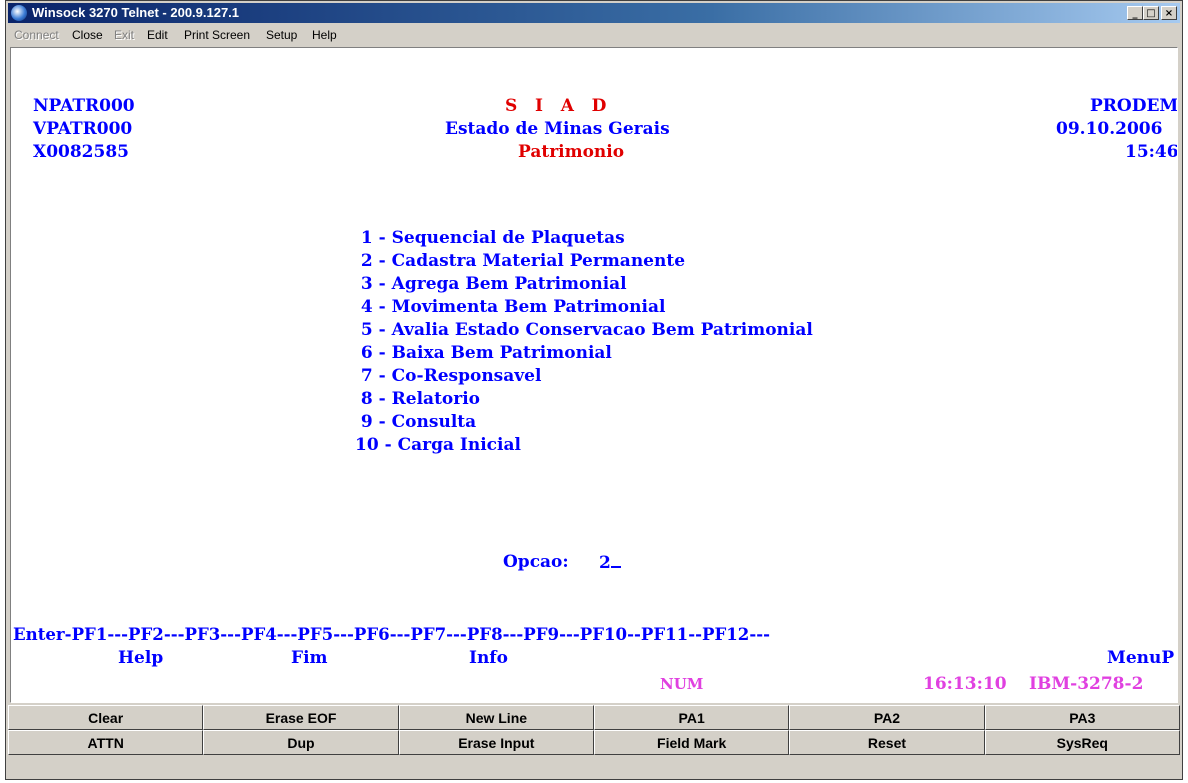 The width and height of the screenshot is (1188, 783). Describe the element at coordinates (36, 35) in the screenshot. I see `menu-connect: Connect` at that location.